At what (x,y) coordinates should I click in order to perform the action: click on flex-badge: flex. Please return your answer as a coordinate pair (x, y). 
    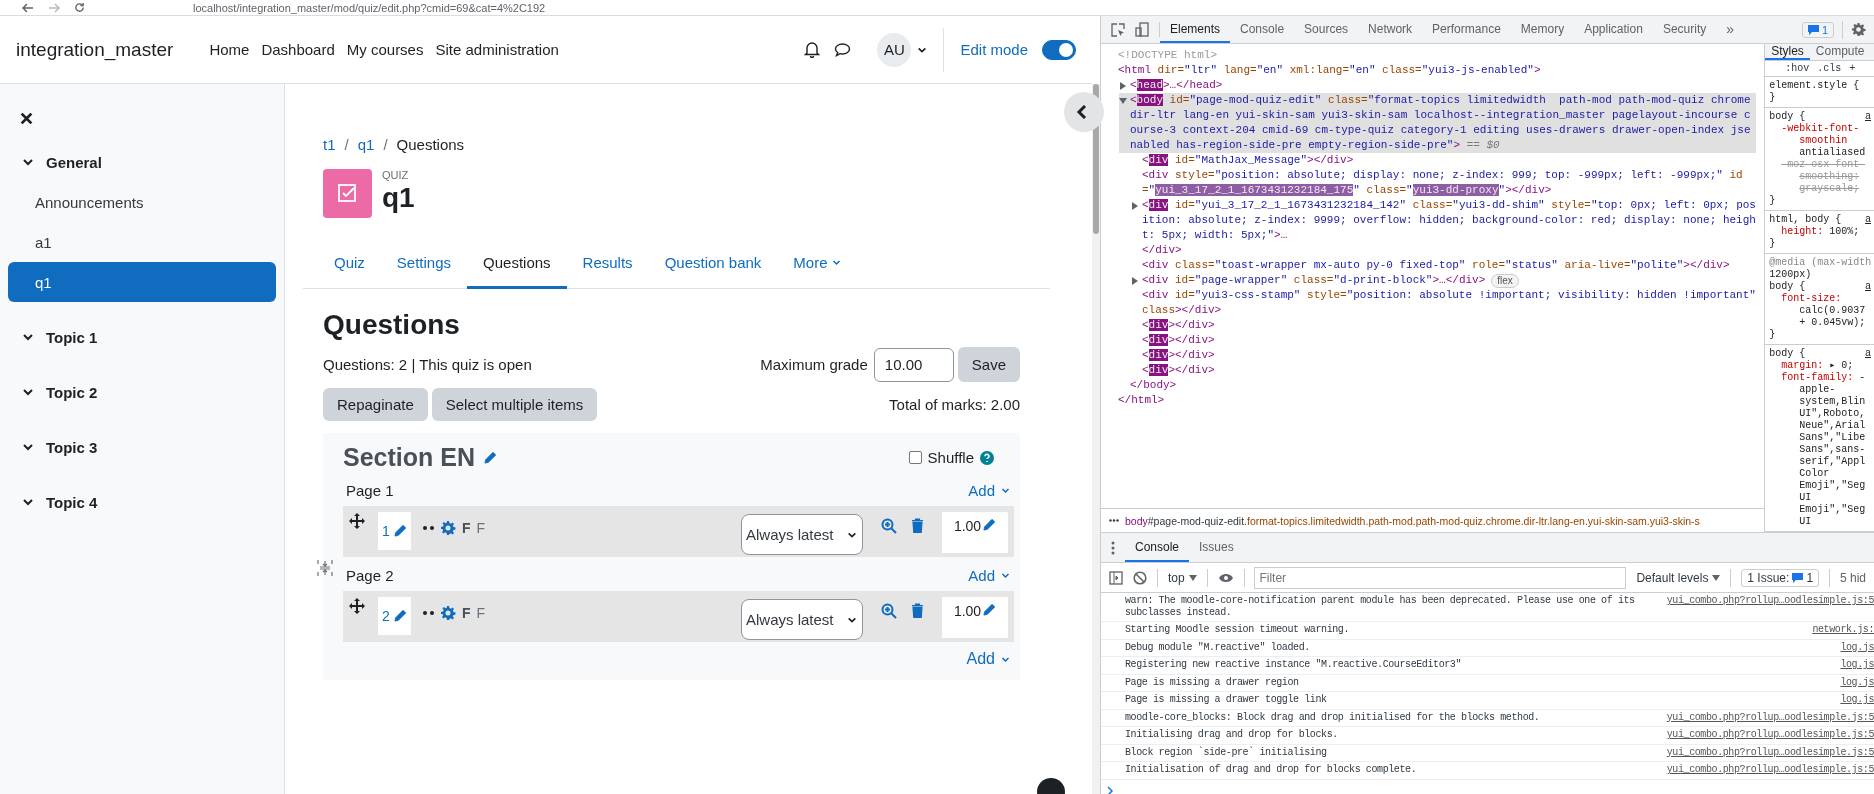
    Looking at the image, I should click on (1505, 280).